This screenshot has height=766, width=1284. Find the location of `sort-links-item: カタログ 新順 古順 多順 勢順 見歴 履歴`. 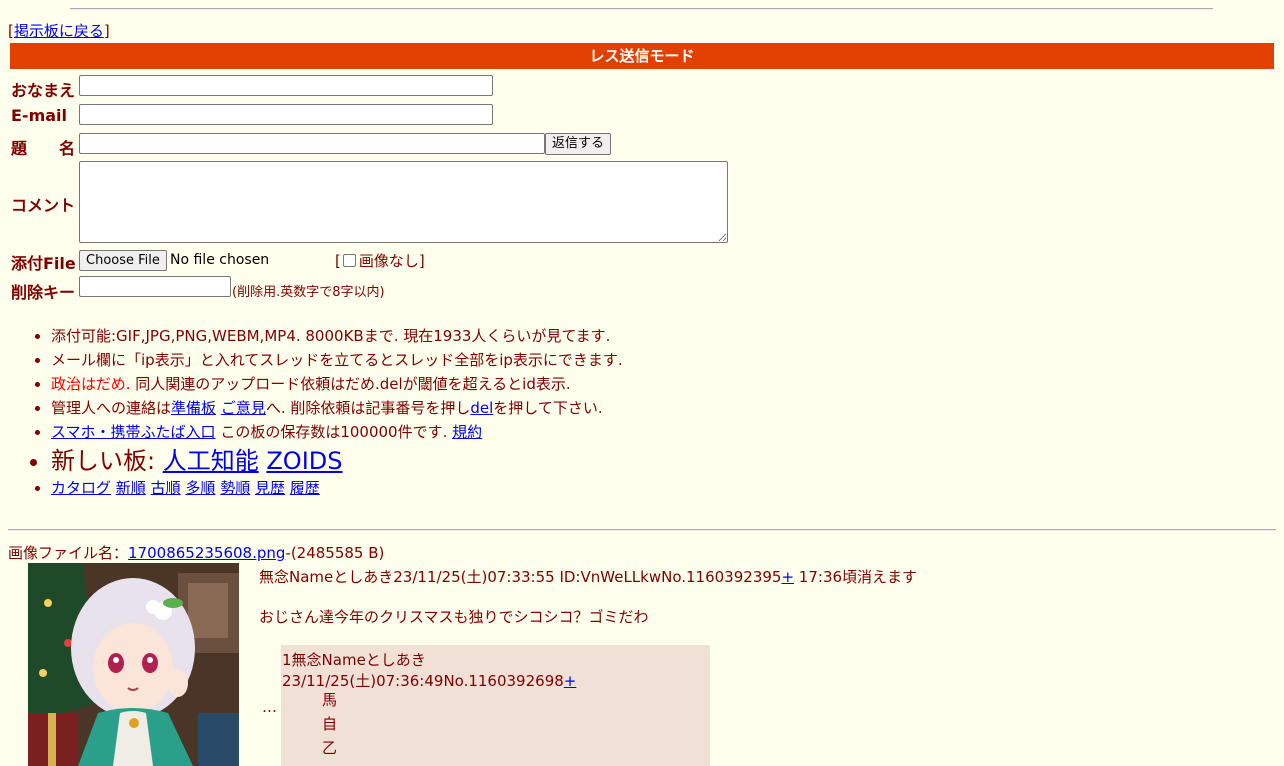

sort-links-item: カタログ 新順 古順 多順 勢順 見歴 履歴 is located at coordinates (337, 489).